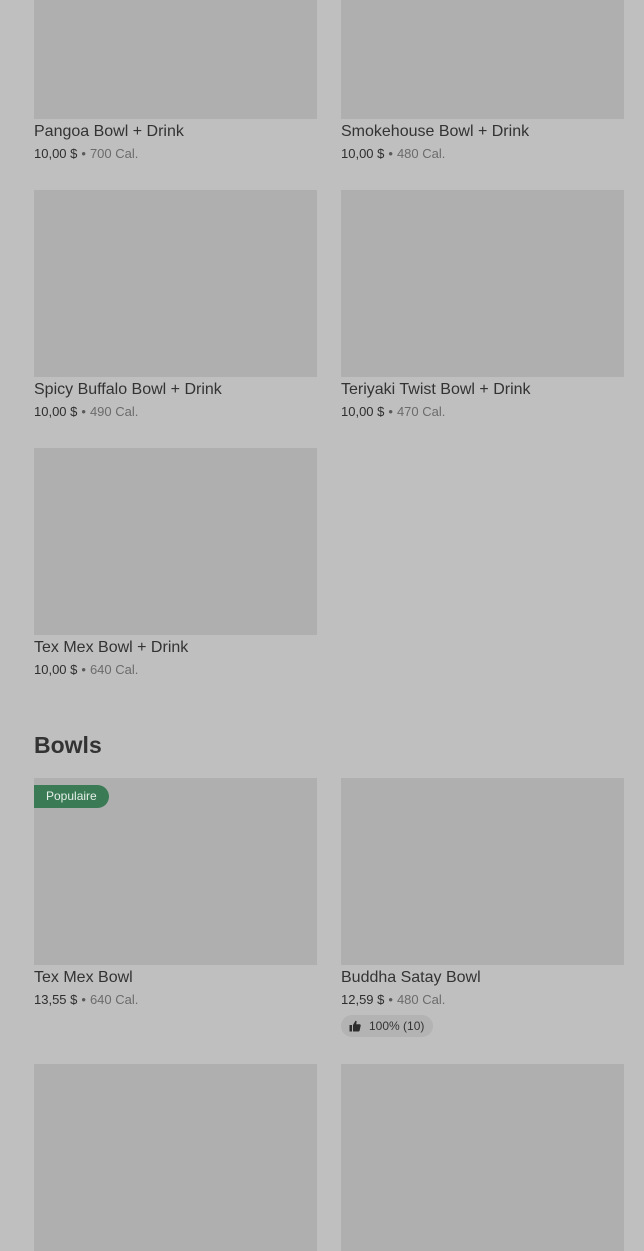 Image resolution: width=644 pixels, height=1251 pixels. Describe the element at coordinates (363, 999) in the screenshot. I see `menu-item-price: 12,59 $` at that location.